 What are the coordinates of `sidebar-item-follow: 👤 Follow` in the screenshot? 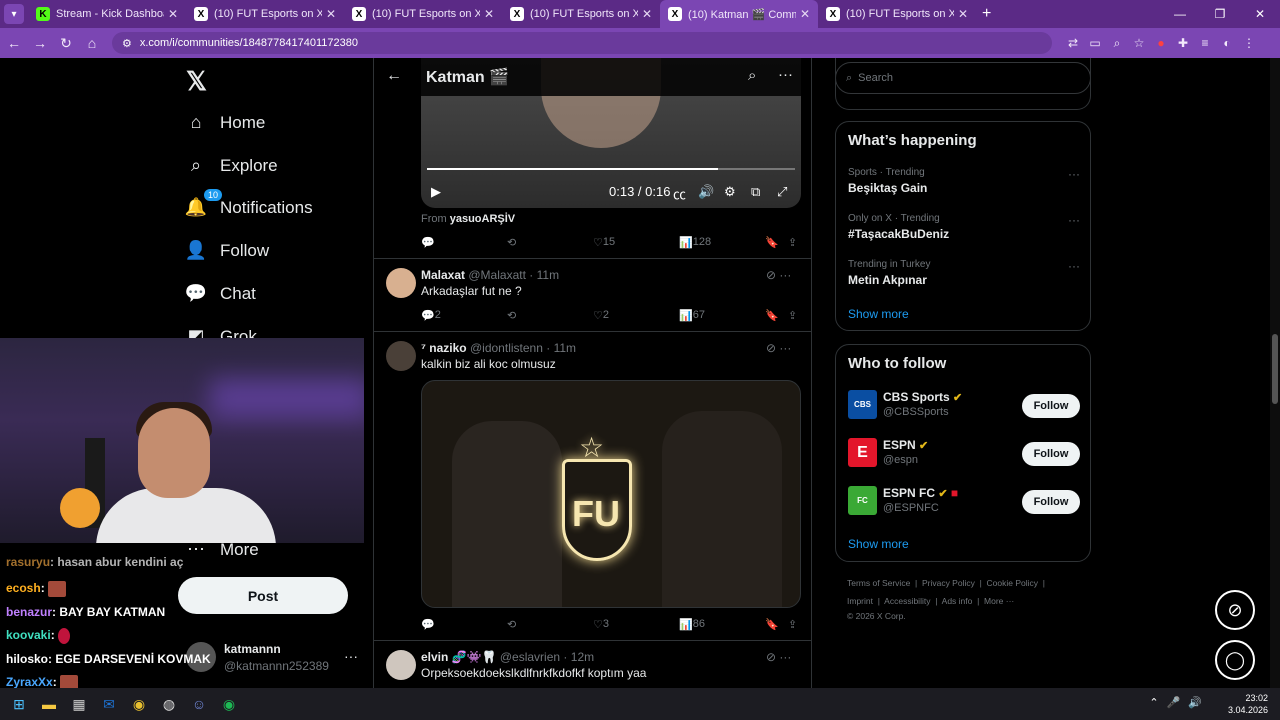 It's located at (226, 250).